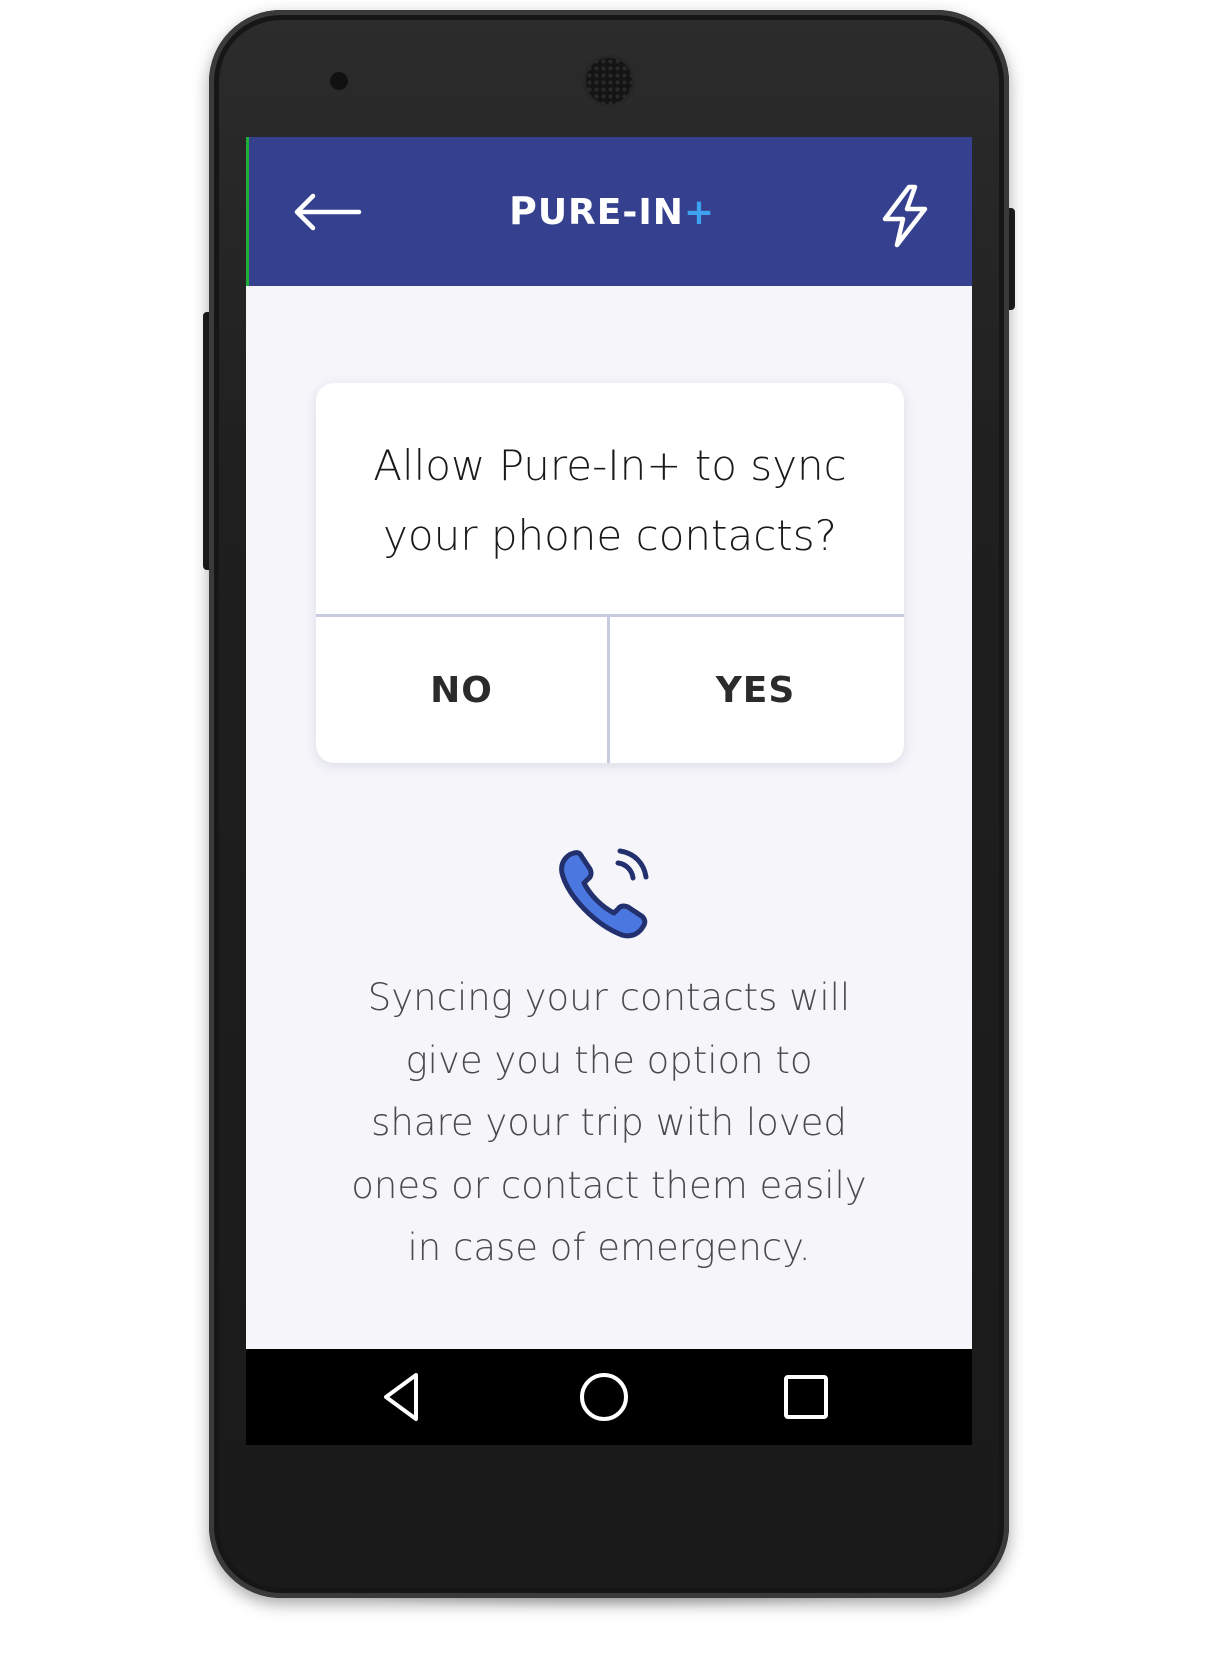 The width and height of the screenshot is (1222, 1658). What do you see at coordinates (755, 690) in the screenshot?
I see `yes-button: YES` at bounding box center [755, 690].